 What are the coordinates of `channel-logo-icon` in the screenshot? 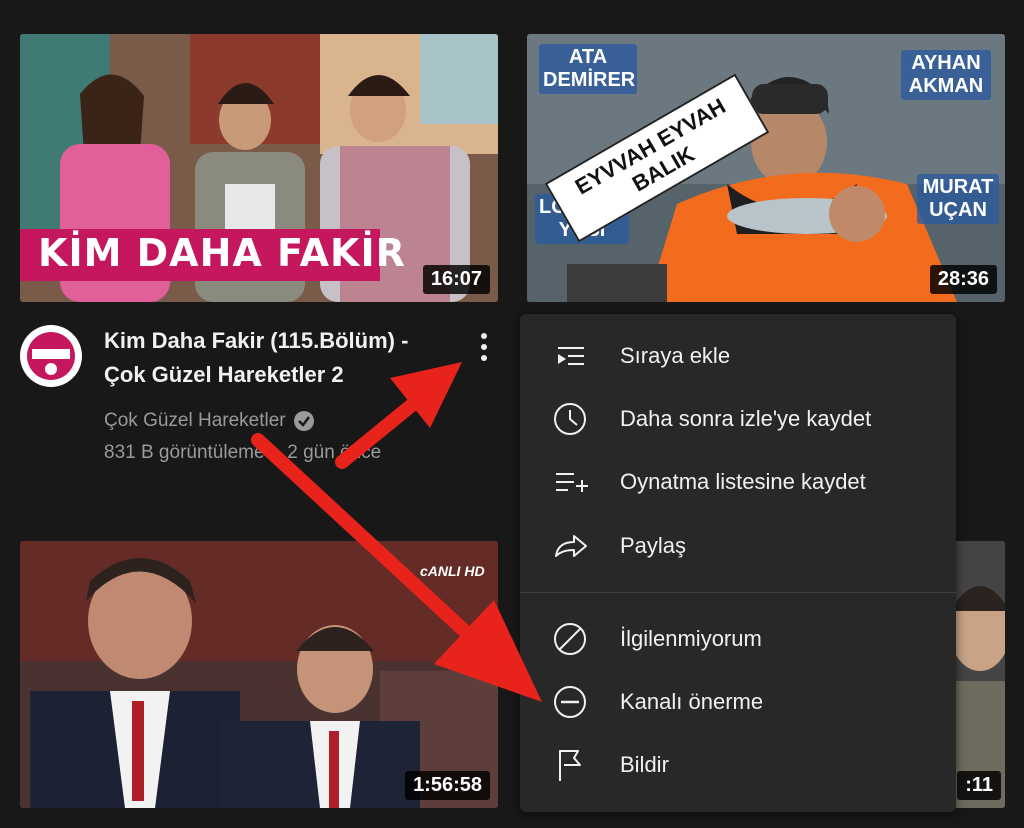 It's located at (51, 356).